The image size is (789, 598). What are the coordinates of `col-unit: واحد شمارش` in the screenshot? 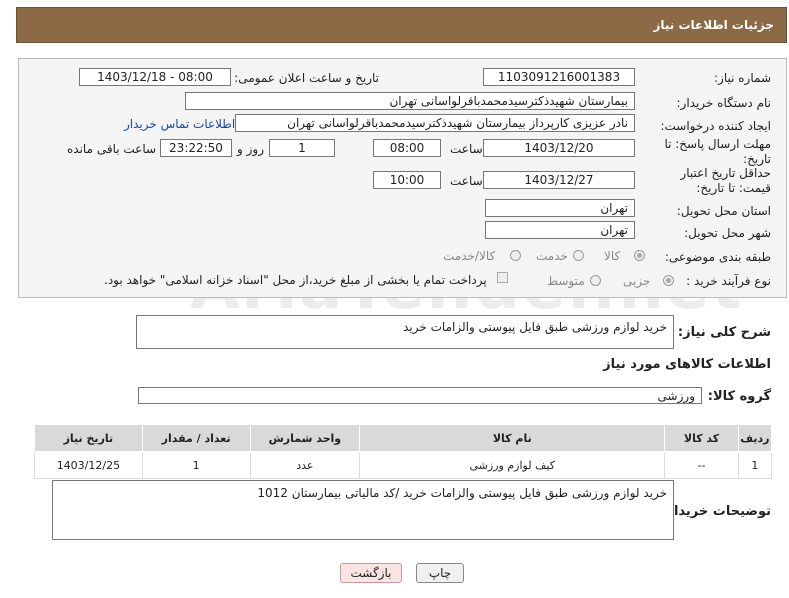 It's located at (305, 438).